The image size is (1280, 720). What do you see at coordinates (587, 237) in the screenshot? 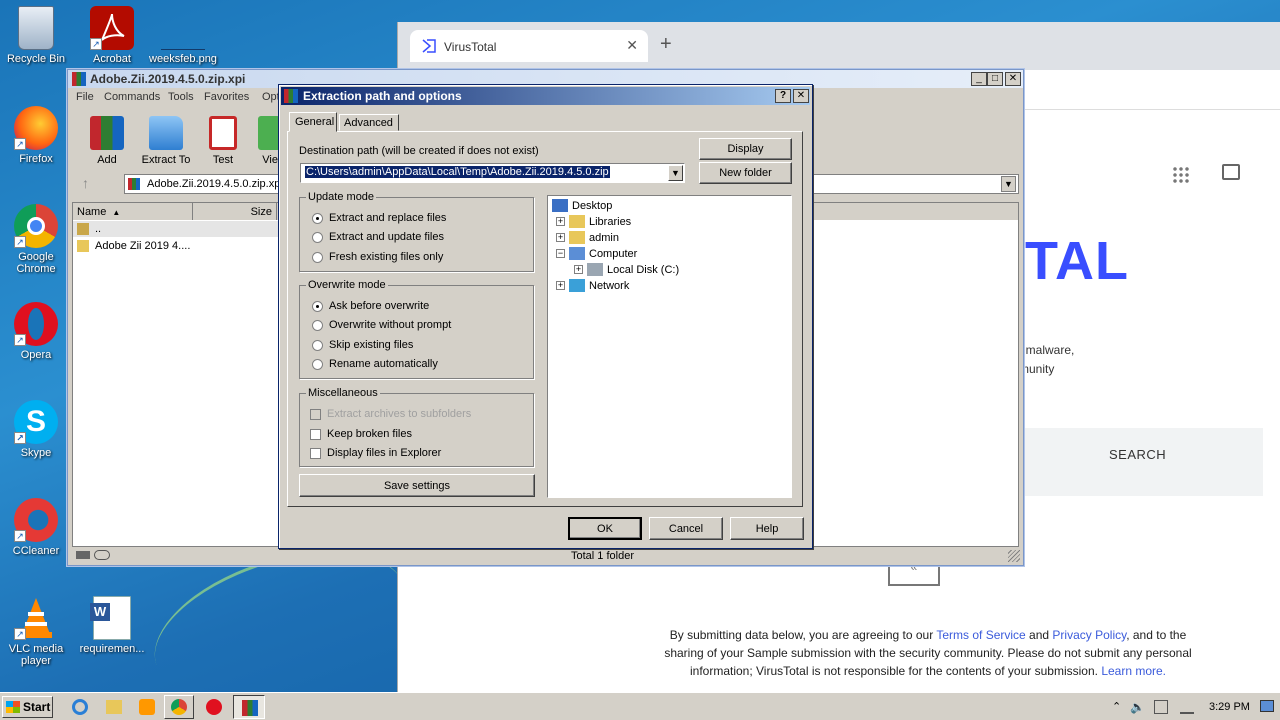
I see `tree-admin: + admin` at bounding box center [587, 237].